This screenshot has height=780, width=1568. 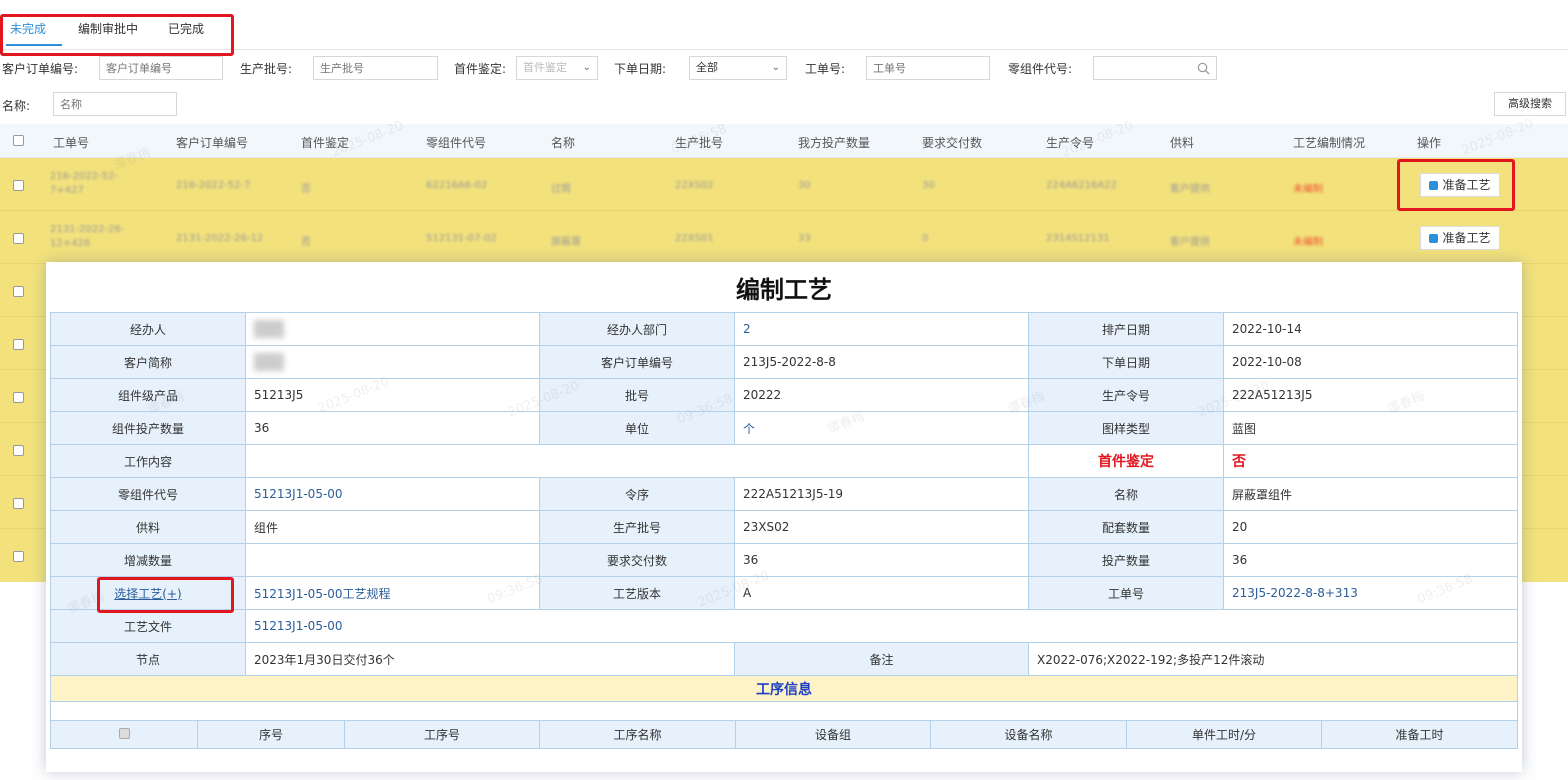 I want to click on annotation-box-prepare, so click(x=1456, y=185).